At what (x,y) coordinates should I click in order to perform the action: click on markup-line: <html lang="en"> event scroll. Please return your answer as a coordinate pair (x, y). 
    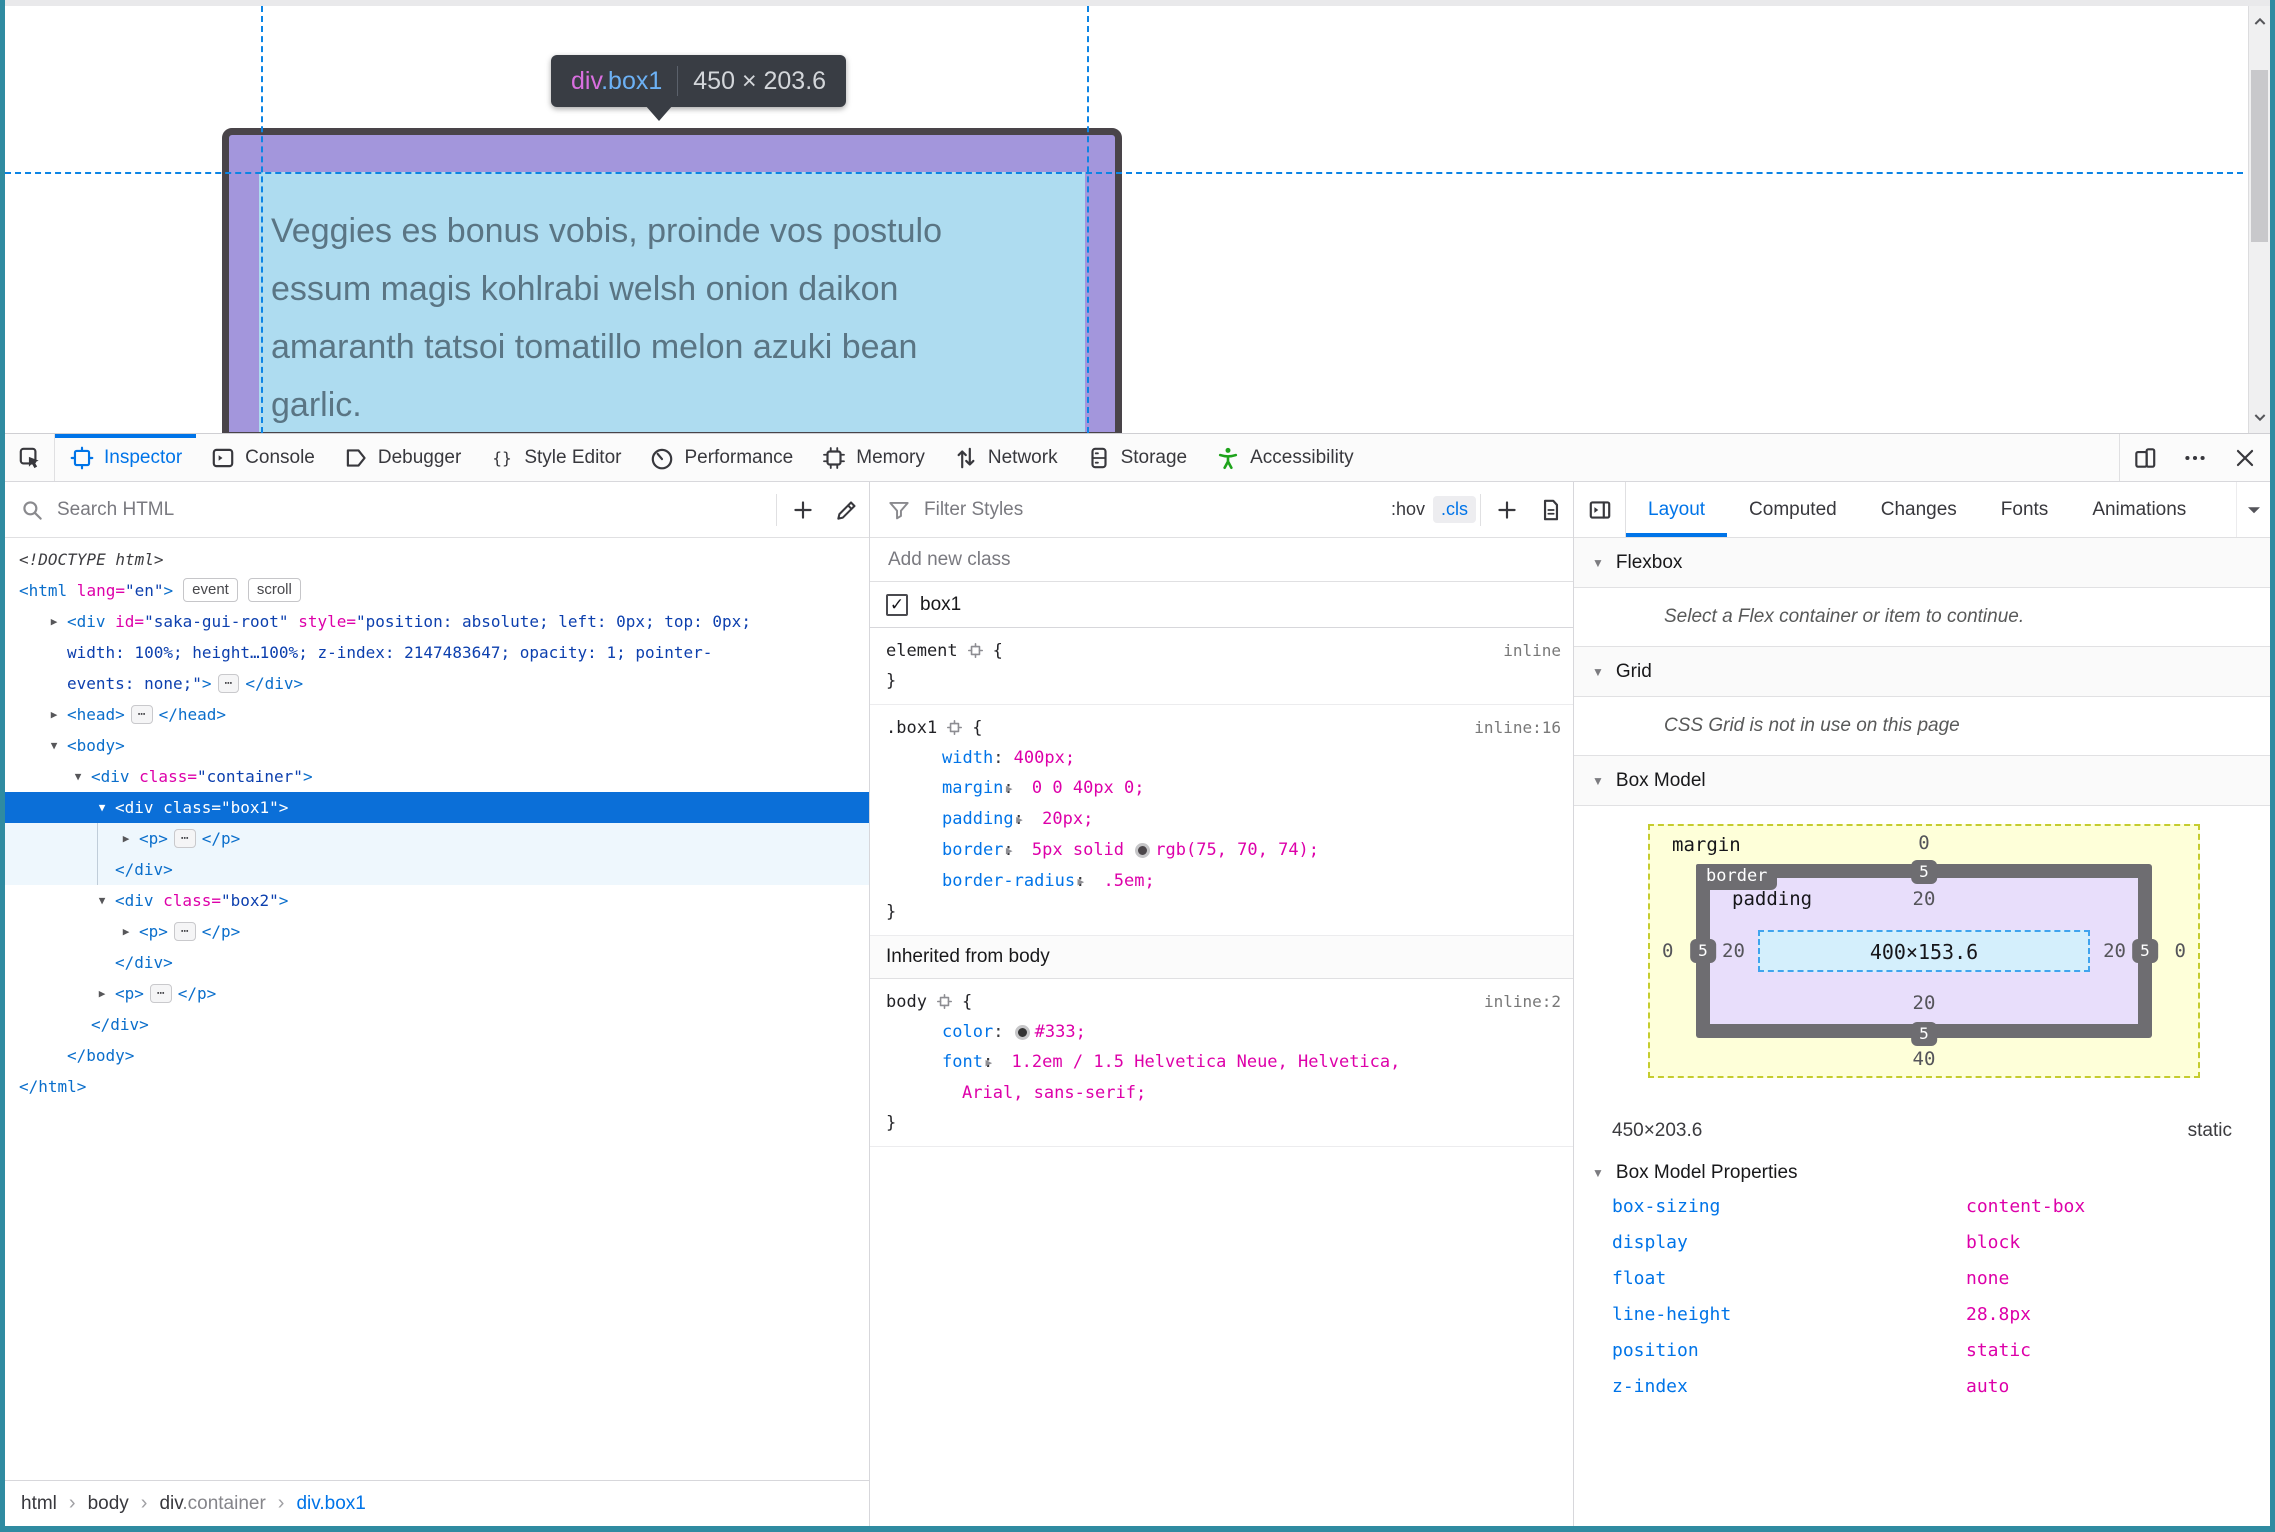
    Looking at the image, I should click on (437, 590).